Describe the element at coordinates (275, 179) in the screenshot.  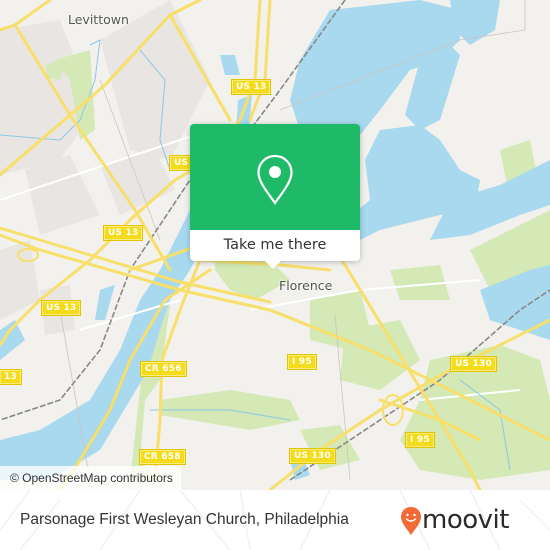
I see `location-pin-icon` at that location.